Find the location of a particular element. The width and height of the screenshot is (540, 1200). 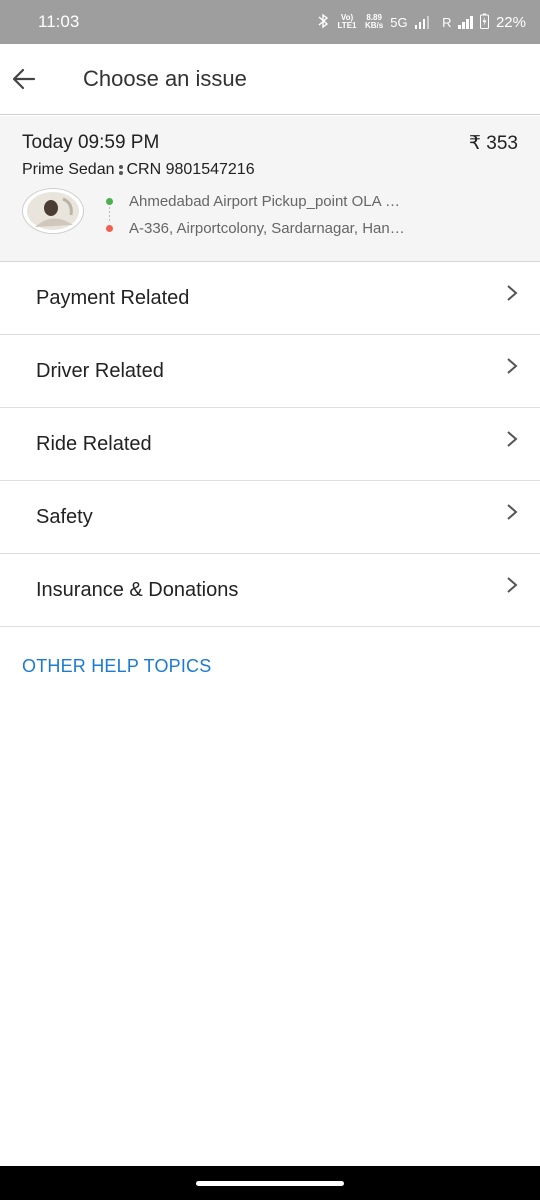

network-speed: 8.89 KB/s is located at coordinates (374, 22).